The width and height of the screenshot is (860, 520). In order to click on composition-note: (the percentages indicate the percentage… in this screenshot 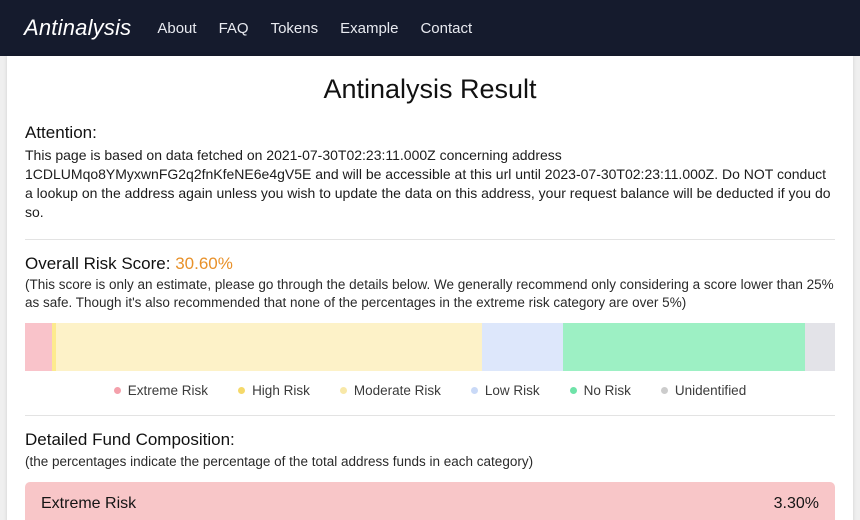, I will do `click(279, 461)`.